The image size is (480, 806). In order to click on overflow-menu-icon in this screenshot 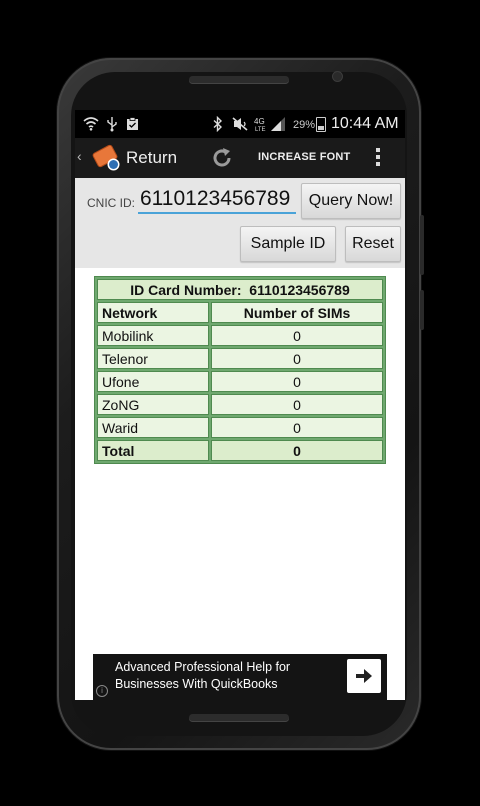, I will do `click(378, 158)`.